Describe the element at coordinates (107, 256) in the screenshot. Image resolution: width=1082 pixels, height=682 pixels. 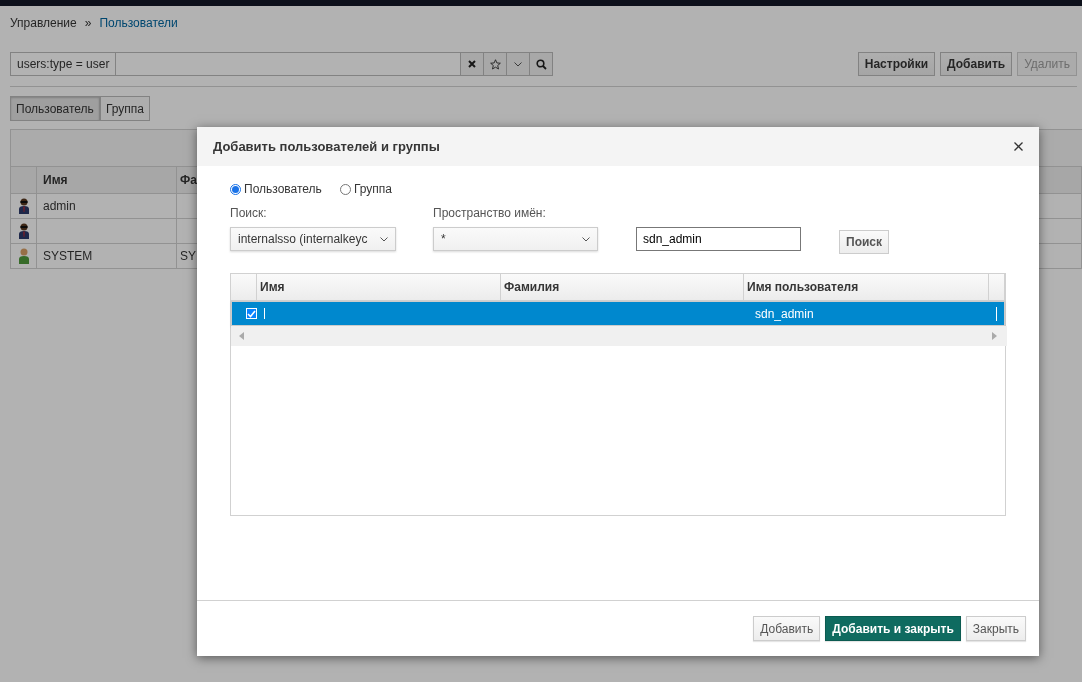
I see `table-cell: SYSTEM` at that location.